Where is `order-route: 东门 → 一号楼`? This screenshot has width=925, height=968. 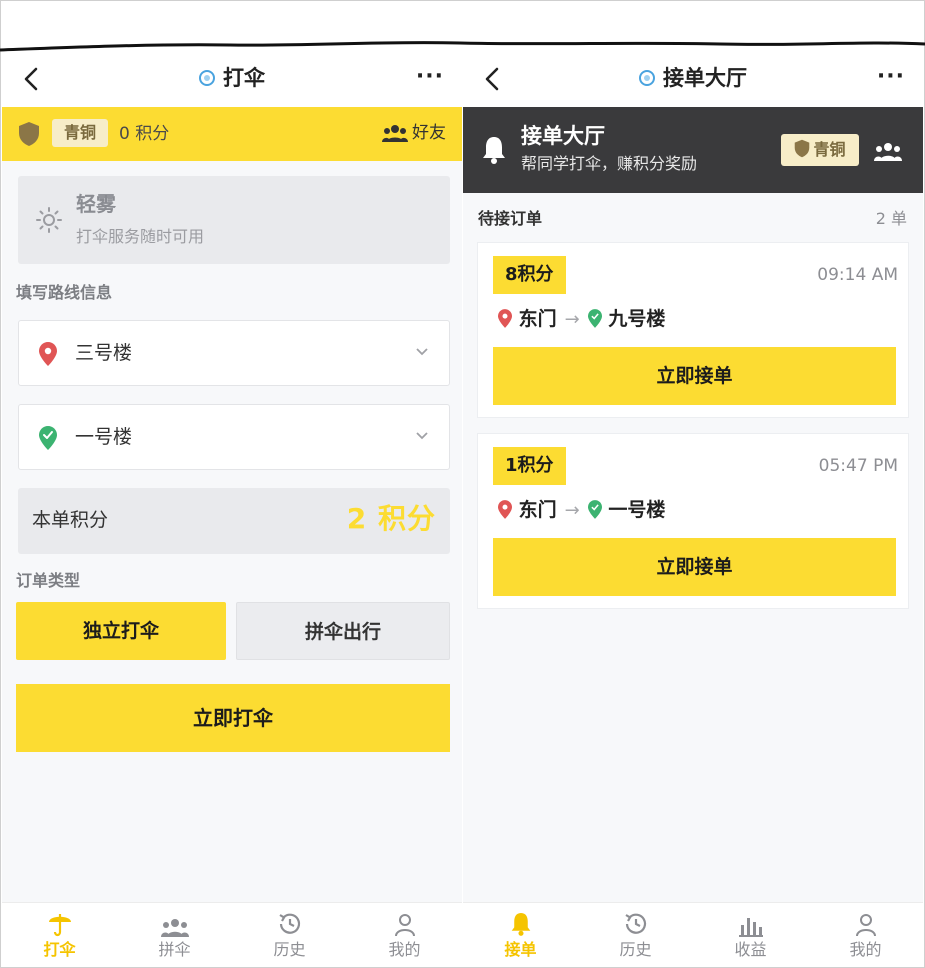
order-route: 东门 → 一号楼 is located at coordinates (581, 510).